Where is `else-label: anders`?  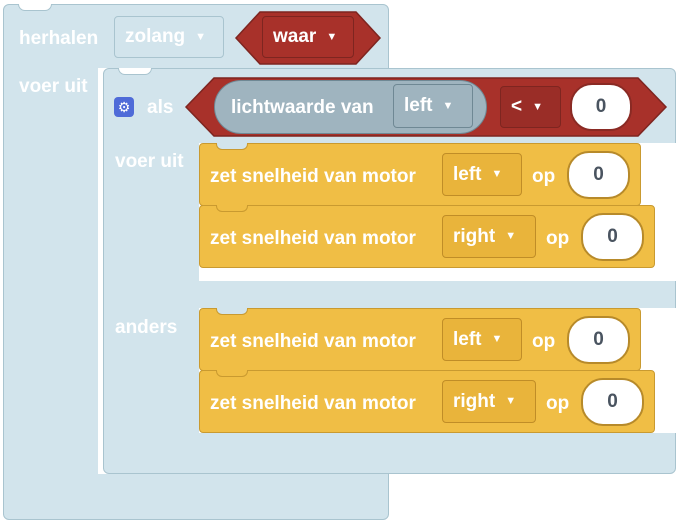 else-label: anders is located at coordinates (146, 327).